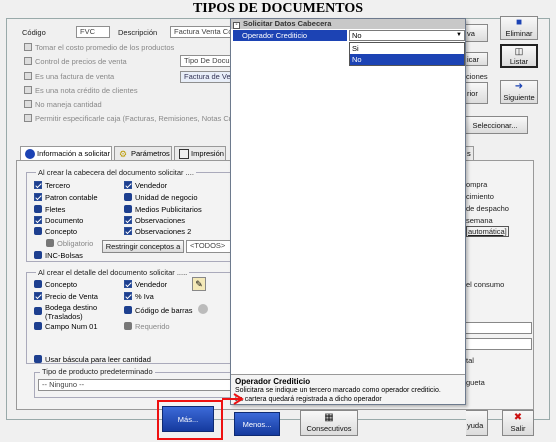 This screenshot has height=442, width=556. What do you see at coordinates (81, 90) in the screenshot?
I see `option-nota-credito: Es una nota crédito de clientes` at bounding box center [81, 90].